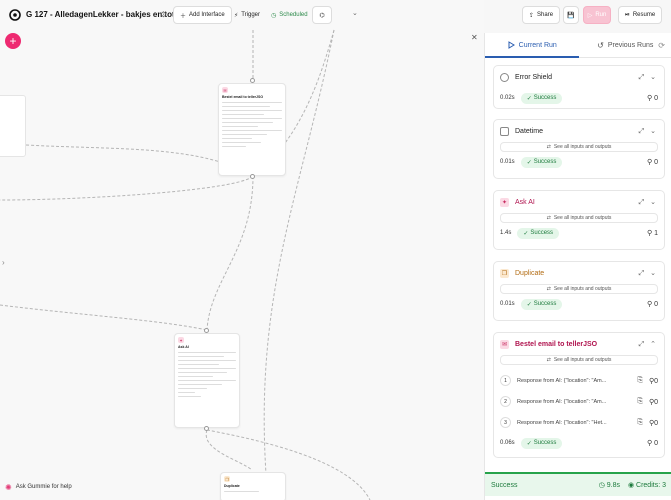 The image size is (671, 500). I want to click on tab-current-run: Current Run, so click(532, 45).